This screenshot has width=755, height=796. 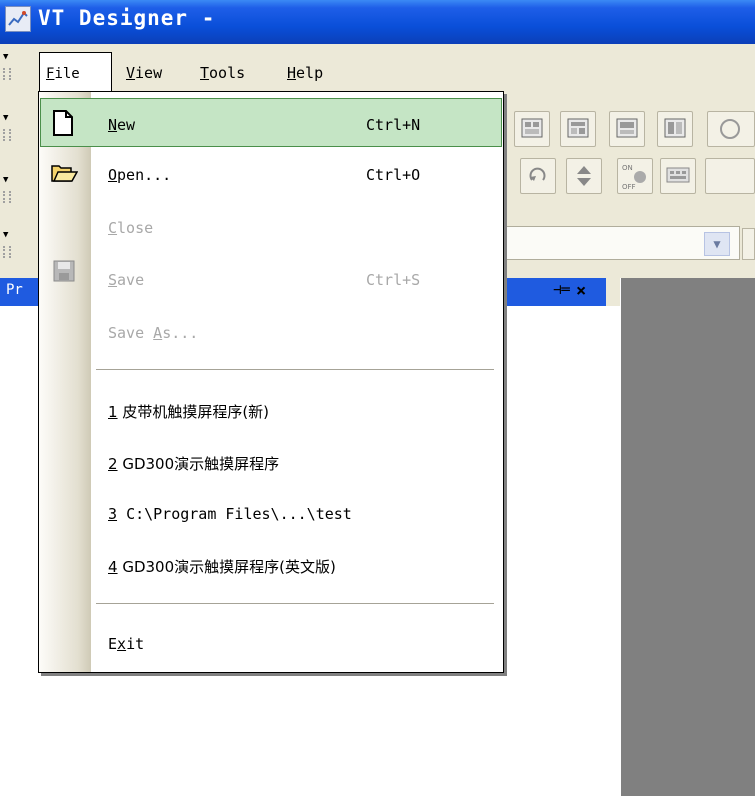 I want to click on svg-text: ON, so click(x=627, y=168).